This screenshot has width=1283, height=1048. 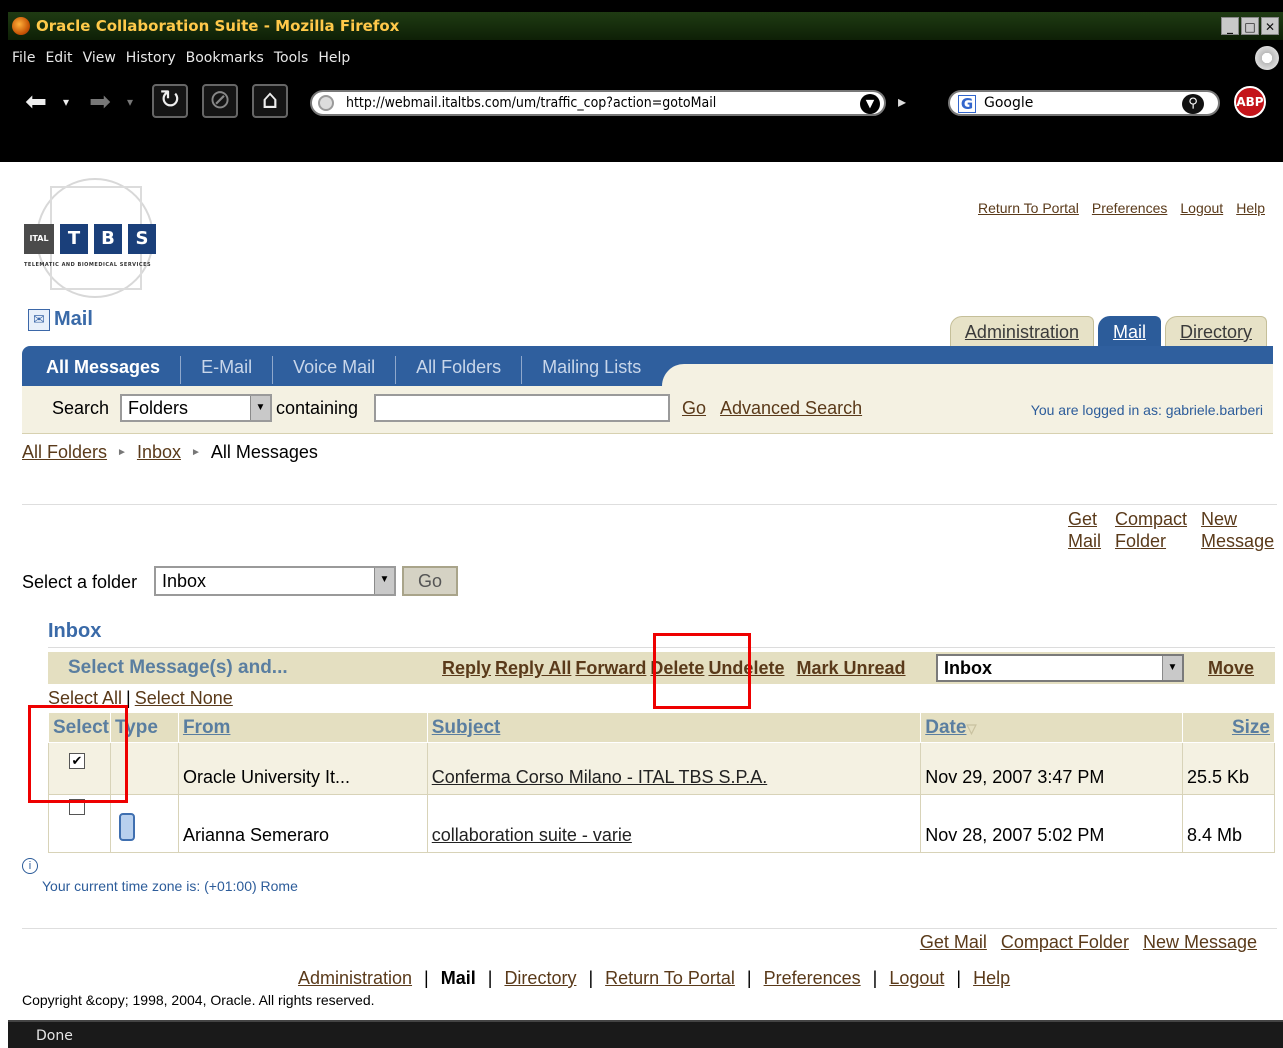 What do you see at coordinates (1151, 519) in the screenshot?
I see `compact-folder-line1: Compact` at bounding box center [1151, 519].